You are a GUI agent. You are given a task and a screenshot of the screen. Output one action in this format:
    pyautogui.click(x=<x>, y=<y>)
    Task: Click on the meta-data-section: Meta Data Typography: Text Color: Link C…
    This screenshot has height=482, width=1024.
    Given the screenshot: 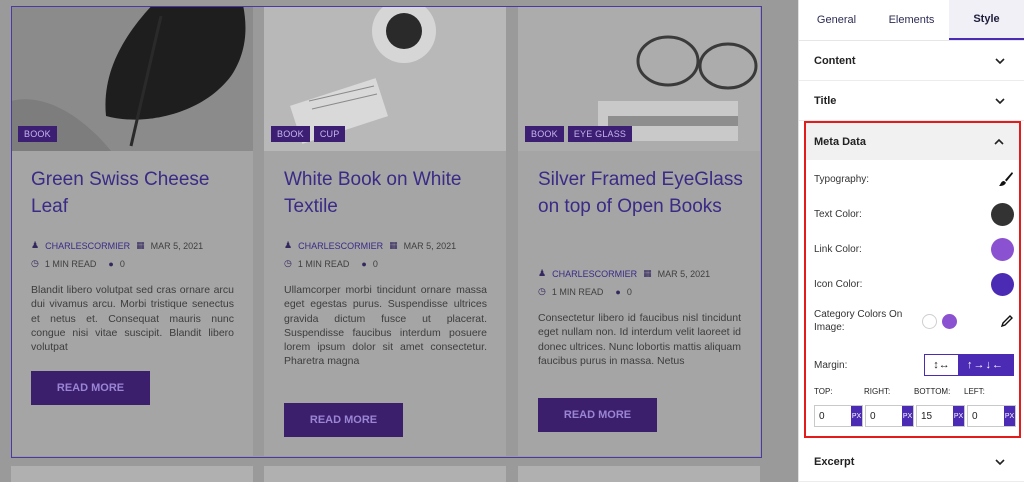 What is the action you would take?
    pyautogui.click(x=912, y=279)
    